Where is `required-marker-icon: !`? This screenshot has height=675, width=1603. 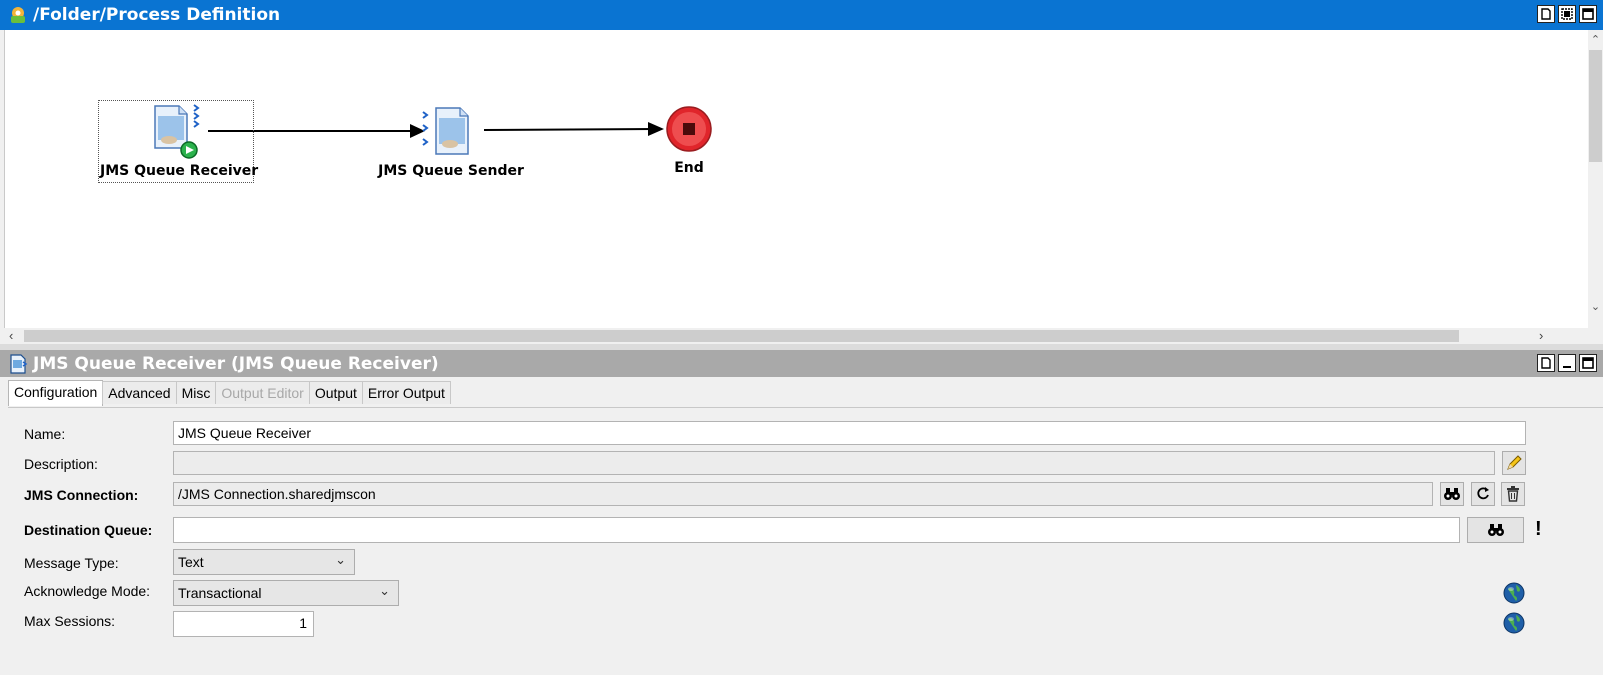
required-marker-icon: ! is located at coordinates (1538, 529).